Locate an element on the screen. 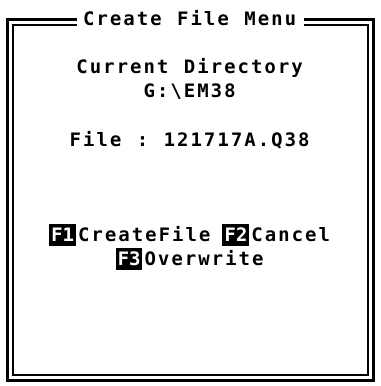  current-directory-label: Current Directory is located at coordinates (190, 67).